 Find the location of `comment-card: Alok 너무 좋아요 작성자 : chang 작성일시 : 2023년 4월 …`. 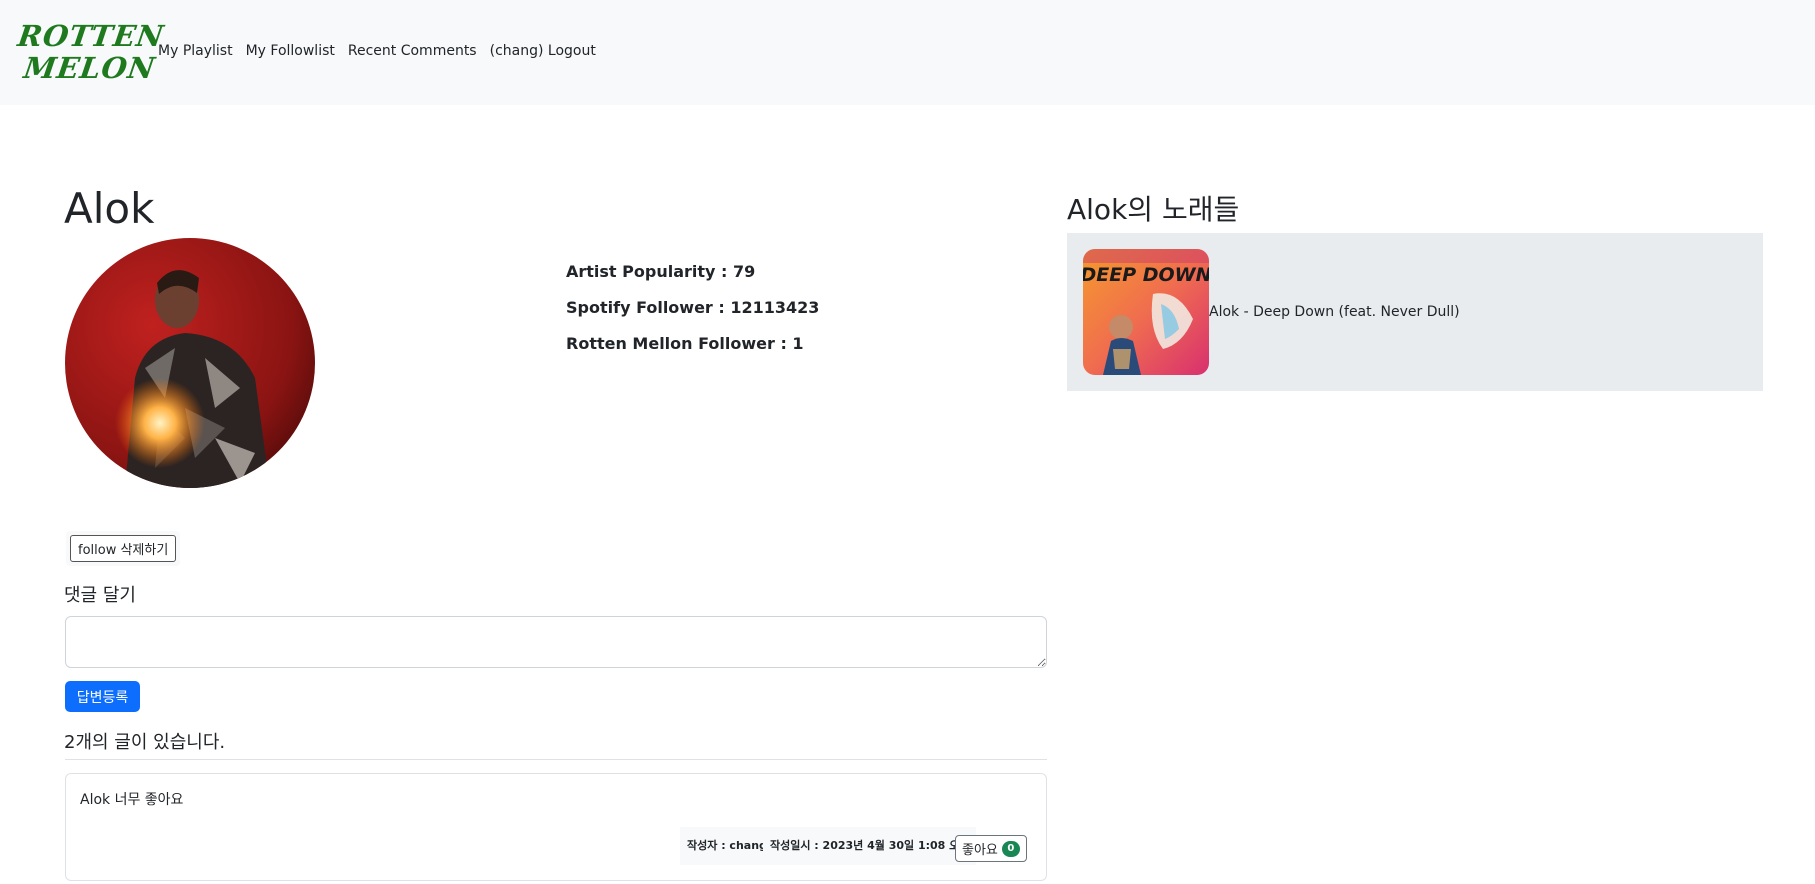

comment-card: Alok 너무 좋아요 작성자 : chang 작성일시 : 2023년 4월 … is located at coordinates (556, 827).